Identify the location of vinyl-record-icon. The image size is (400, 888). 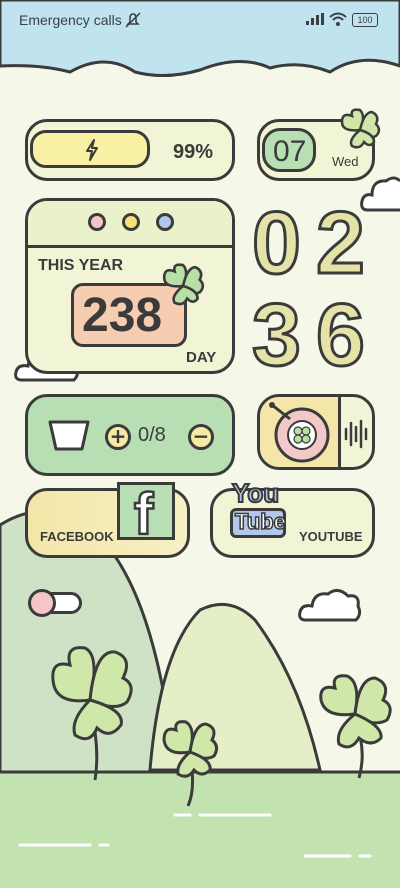
(299, 432).